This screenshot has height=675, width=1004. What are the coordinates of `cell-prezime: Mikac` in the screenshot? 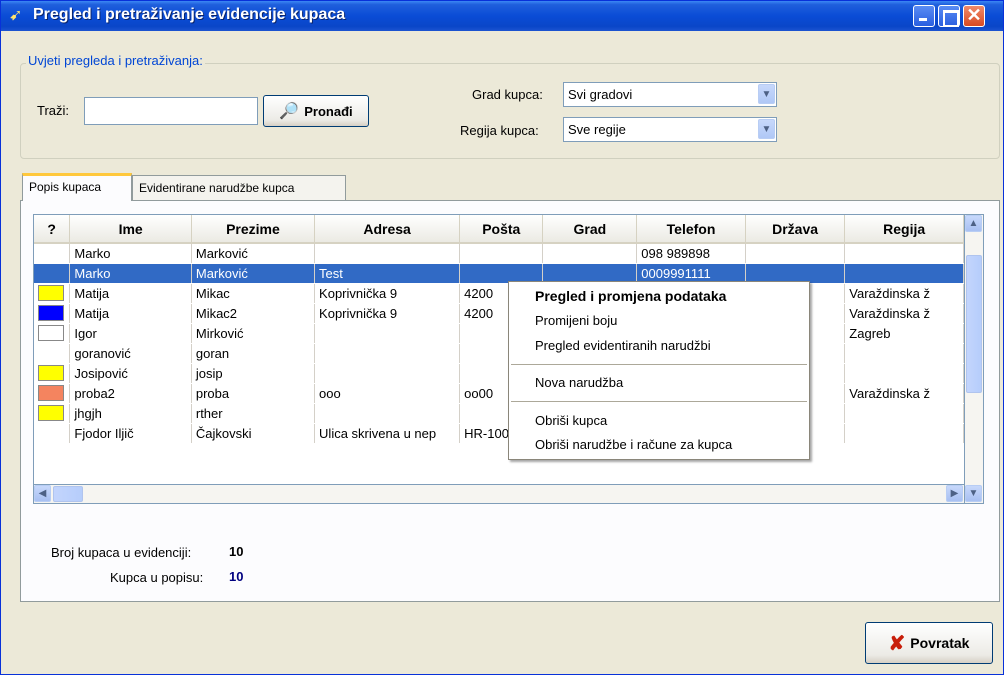 It's located at (253, 293).